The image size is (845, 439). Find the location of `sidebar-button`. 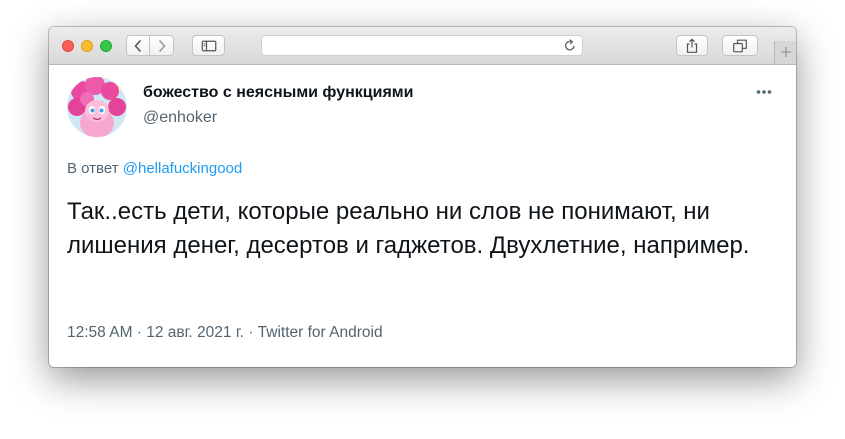

sidebar-button is located at coordinates (208, 45).